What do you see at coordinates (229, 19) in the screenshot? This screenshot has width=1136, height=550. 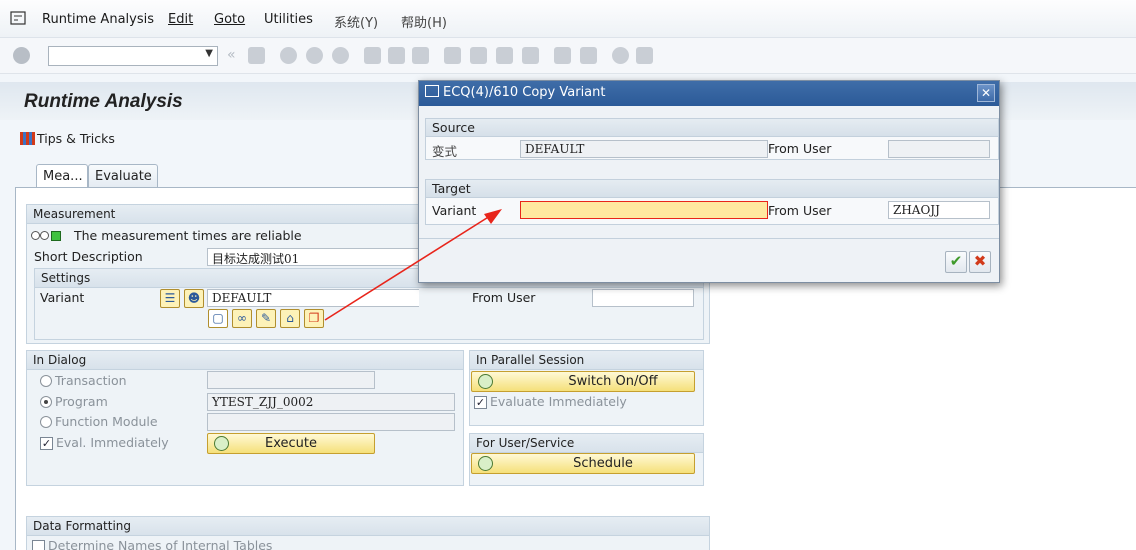 I see `menu-goto: Goto` at bounding box center [229, 19].